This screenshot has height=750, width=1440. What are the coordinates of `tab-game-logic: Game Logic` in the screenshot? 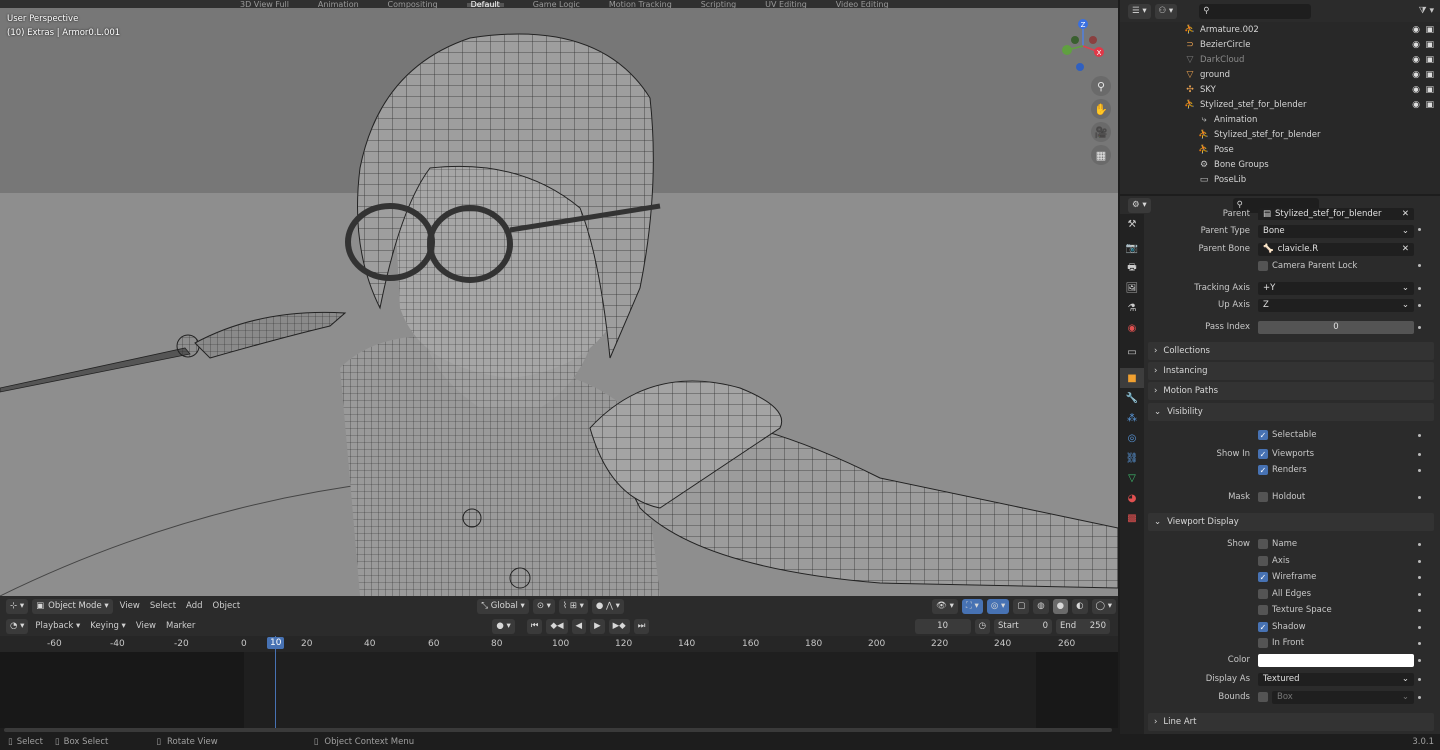 It's located at (556, 5).